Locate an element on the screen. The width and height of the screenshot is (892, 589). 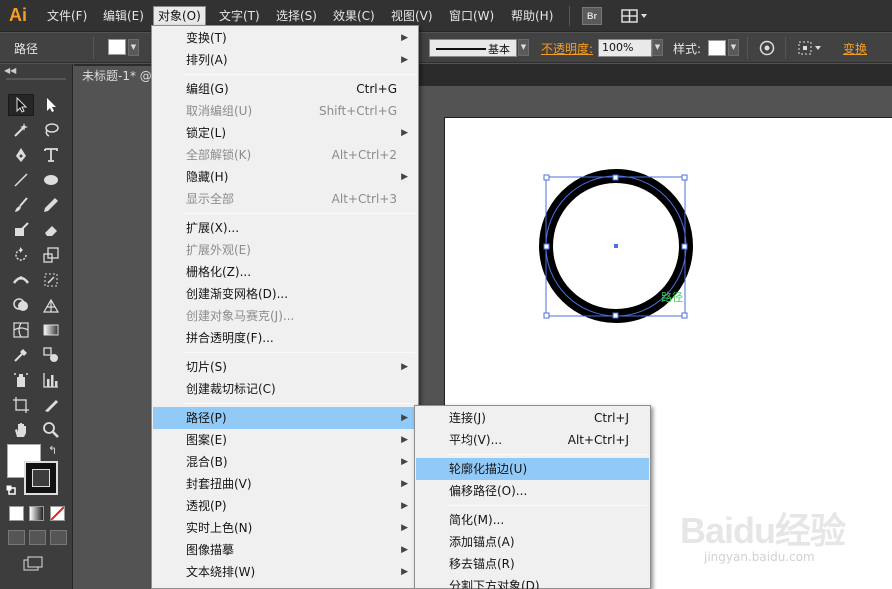
pencil-tool is located at coordinates (51, 205).